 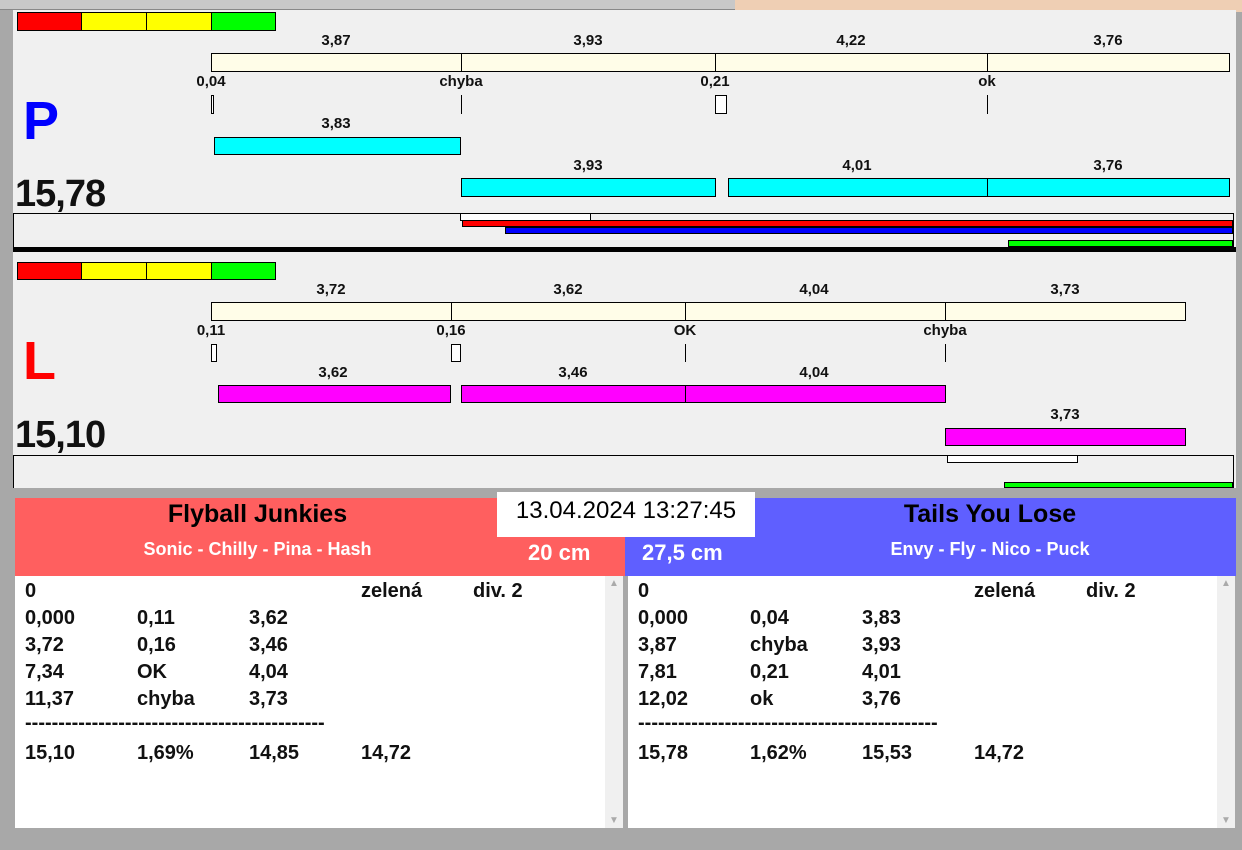 I want to click on cell: 0,16, so click(x=156, y=645).